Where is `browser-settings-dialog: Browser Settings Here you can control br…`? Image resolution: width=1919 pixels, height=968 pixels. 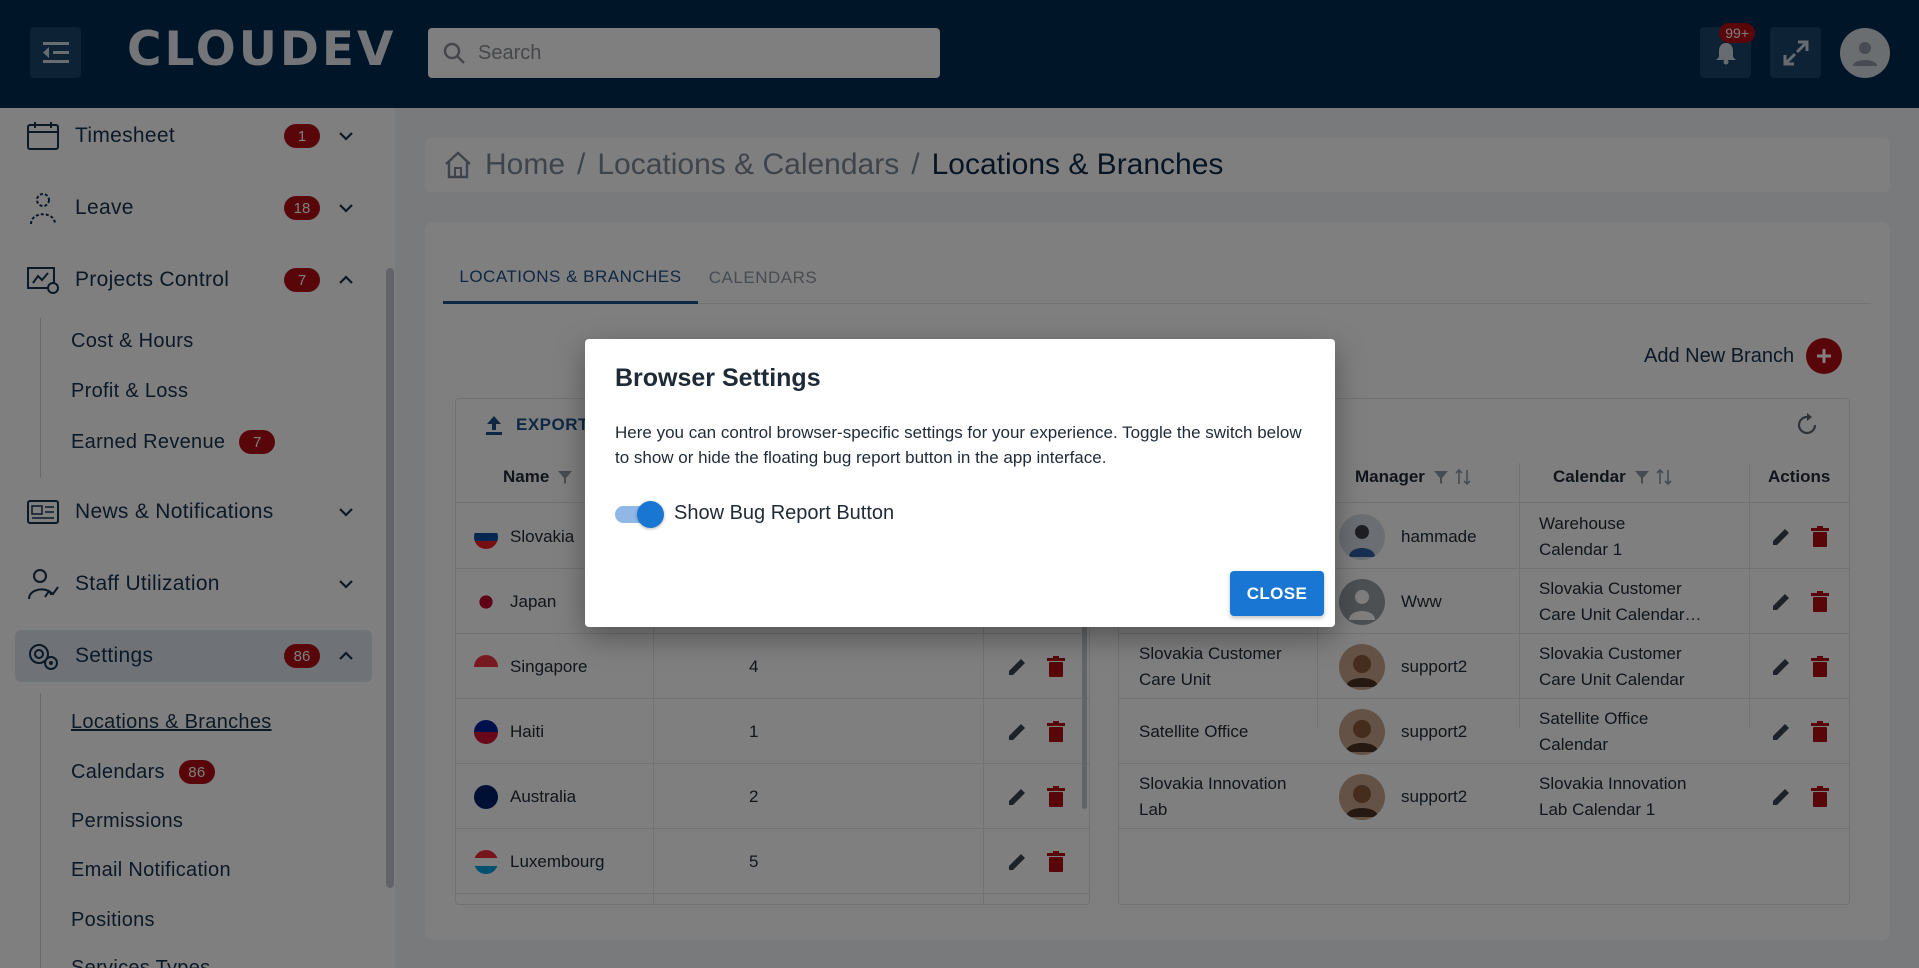
browser-settings-dialog: Browser Settings Here you can control br… is located at coordinates (960, 483).